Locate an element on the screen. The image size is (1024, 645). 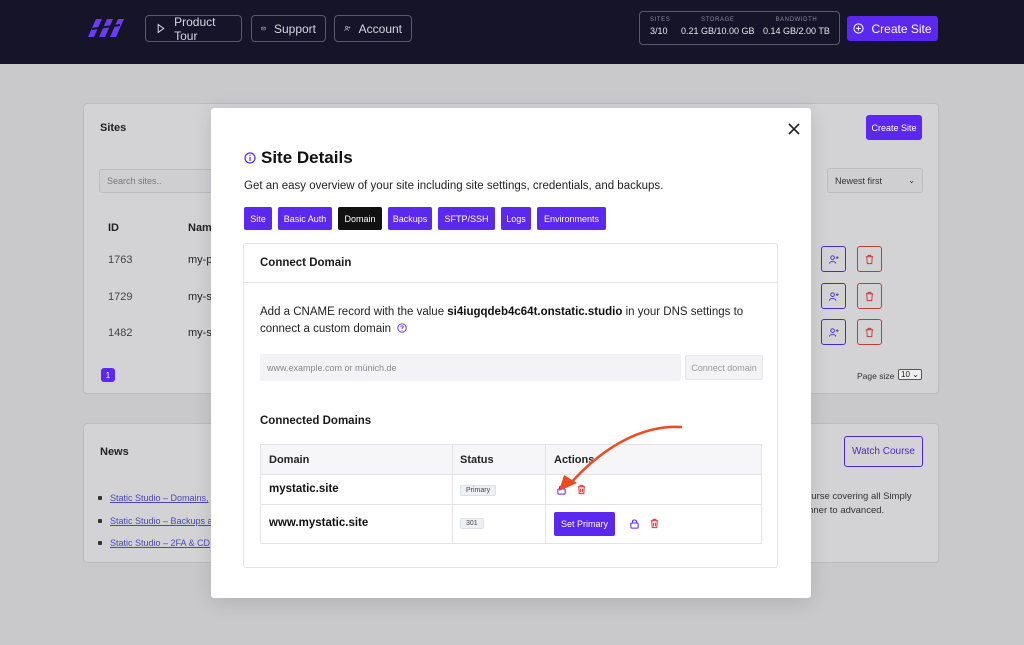
create-site-button: Create Site is located at coordinates (892, 28).